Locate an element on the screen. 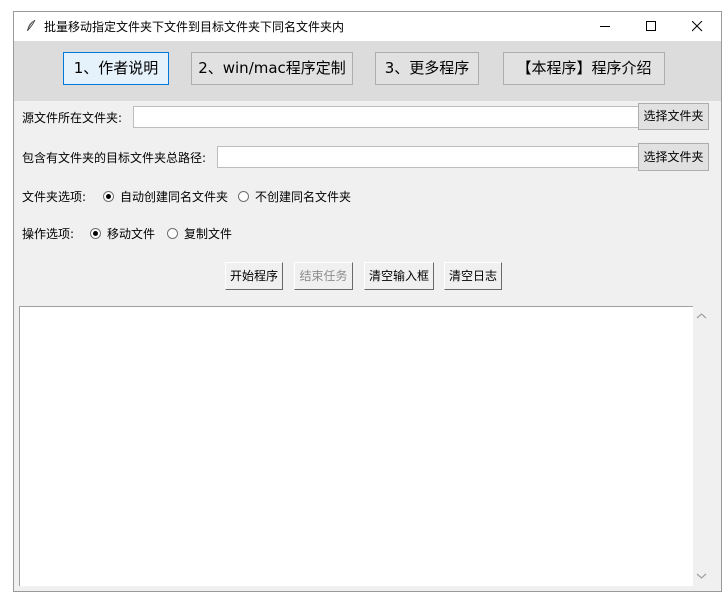 This screenshot has height=601, width=725. select-source-folder-button: 选择文件夹 is located at coordinates (673, 116).